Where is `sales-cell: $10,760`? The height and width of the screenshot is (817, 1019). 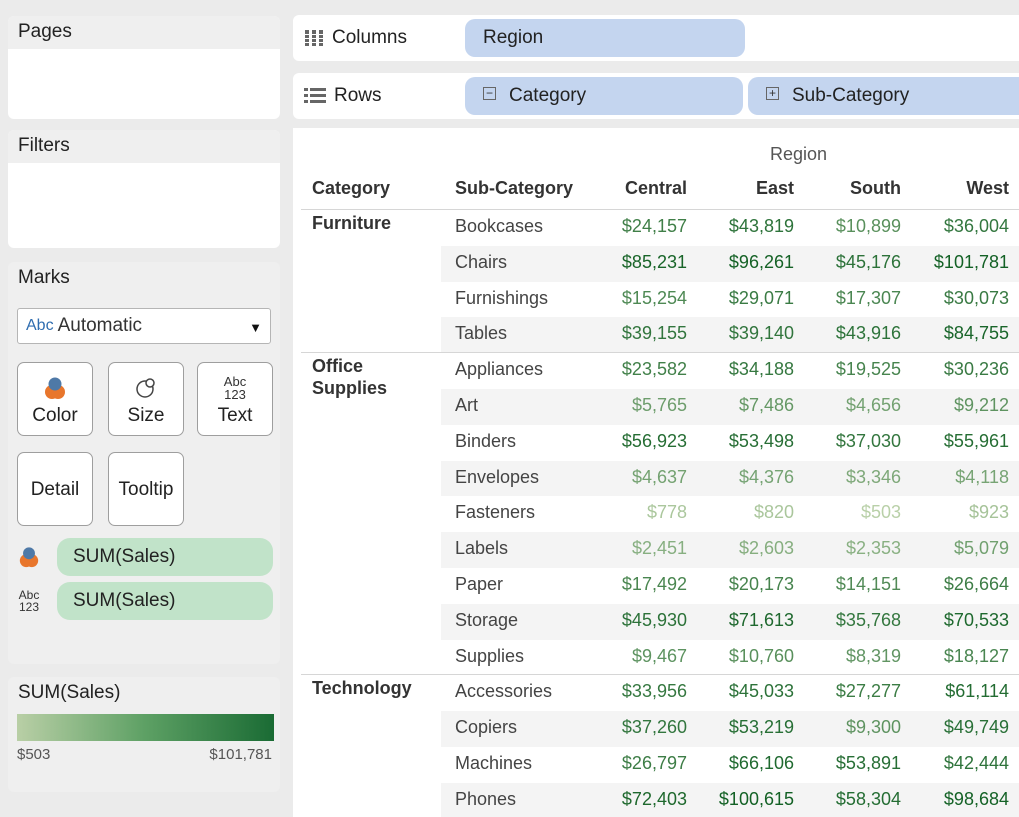 sales-cell: $10,760 is located at coordinates (739, 656).